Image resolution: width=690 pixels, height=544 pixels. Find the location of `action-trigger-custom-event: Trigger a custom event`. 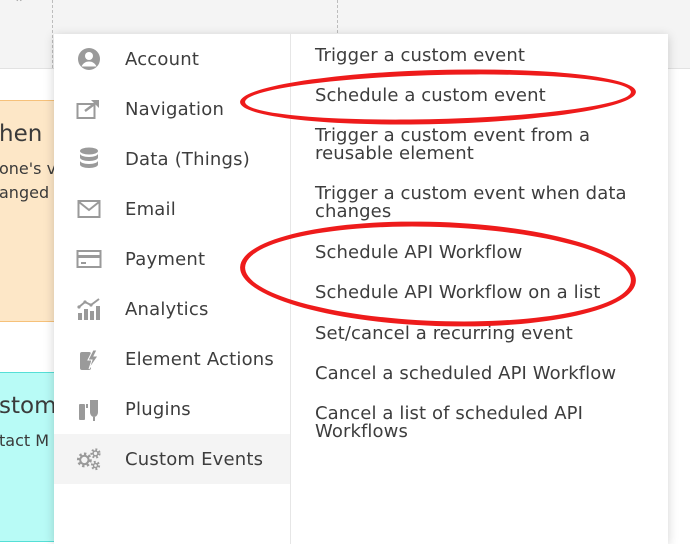

action-trigger-custom-event: Trigger a custom event is located at coordinates (480, 56).